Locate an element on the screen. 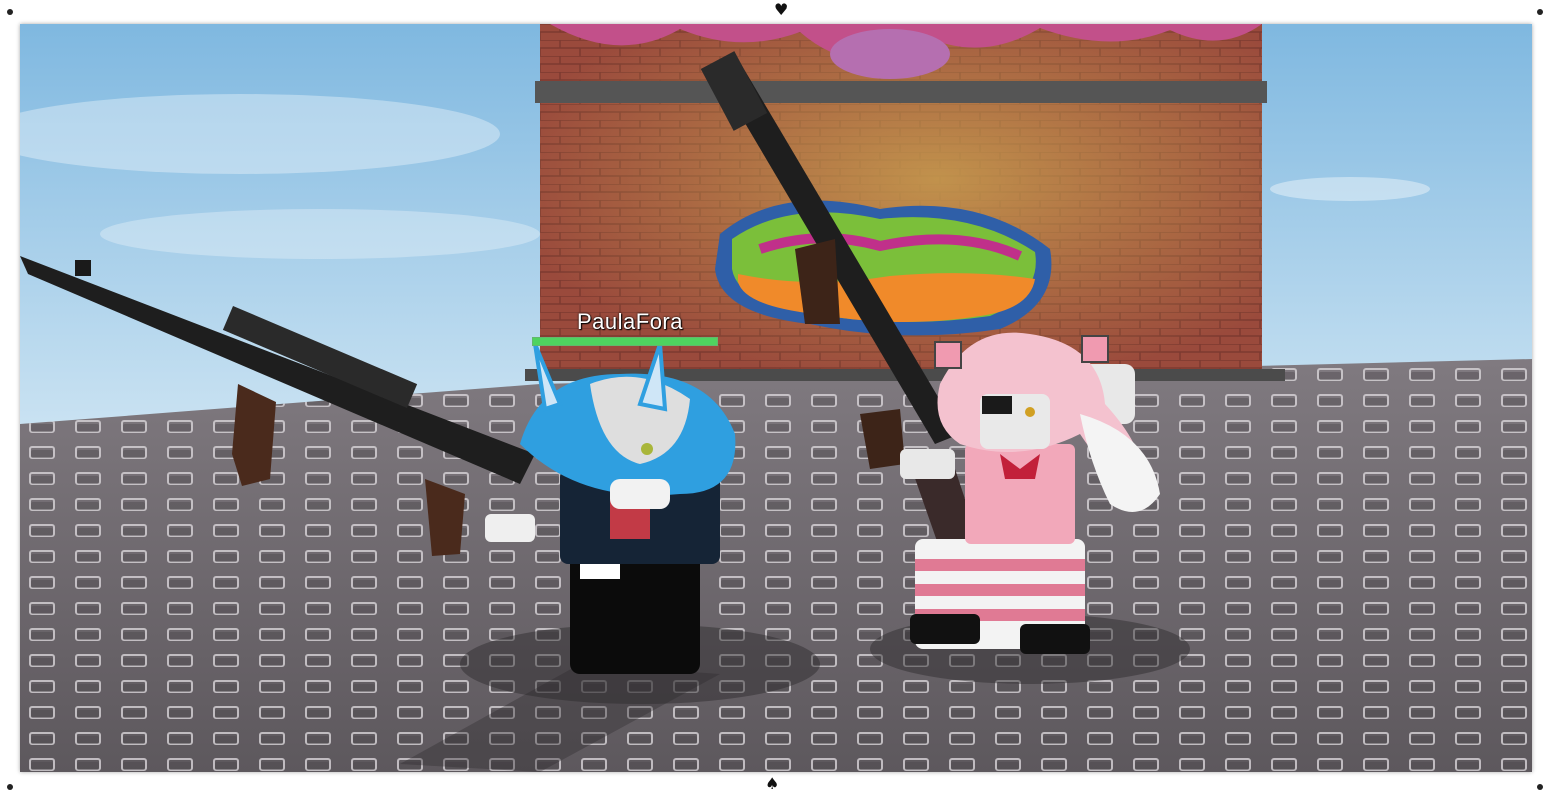 The height and width of the screenshot is (800, 1550). corner-handle-top-left is located at coordinates (10, 12).